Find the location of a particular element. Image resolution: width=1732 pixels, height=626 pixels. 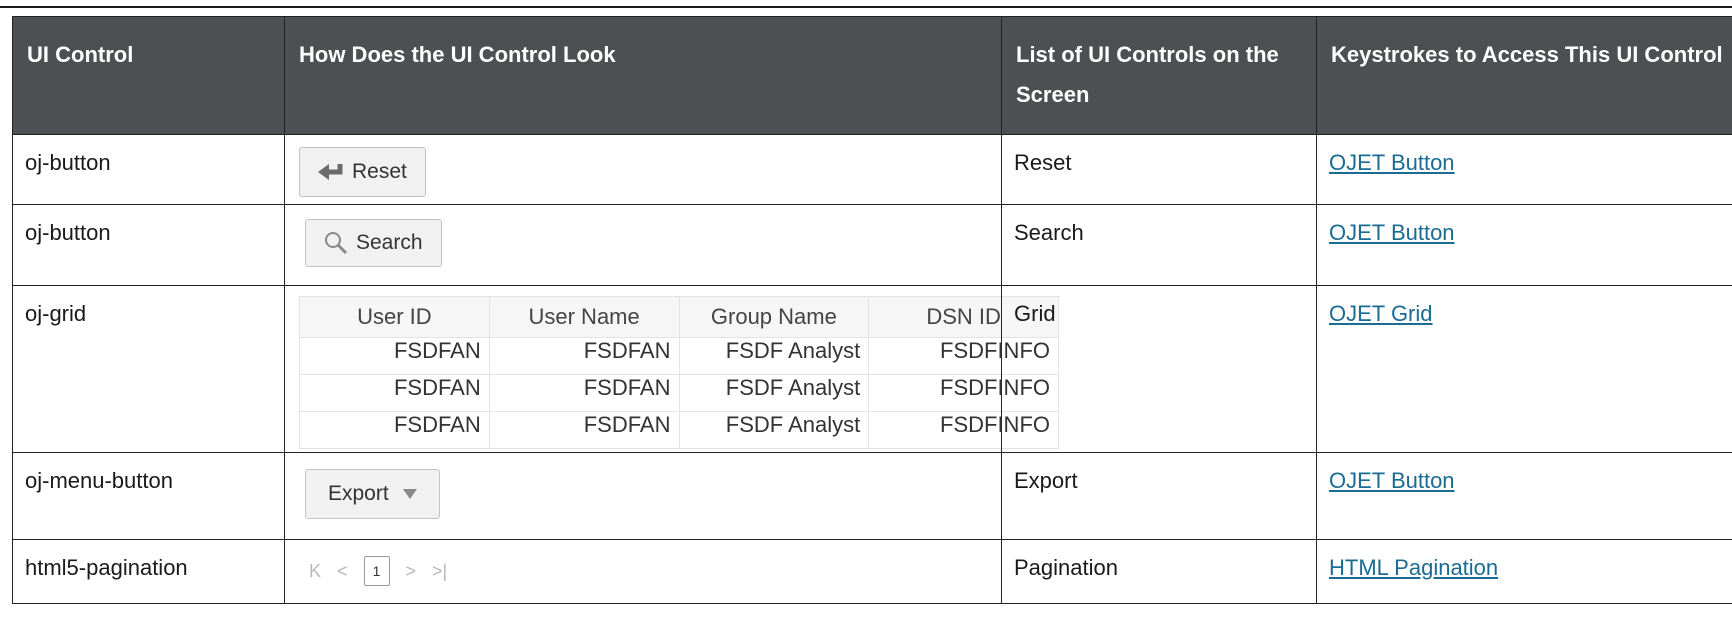

header-list-of-controls: List of UI Controls on the Screen is located at coordinates (1159, 75).